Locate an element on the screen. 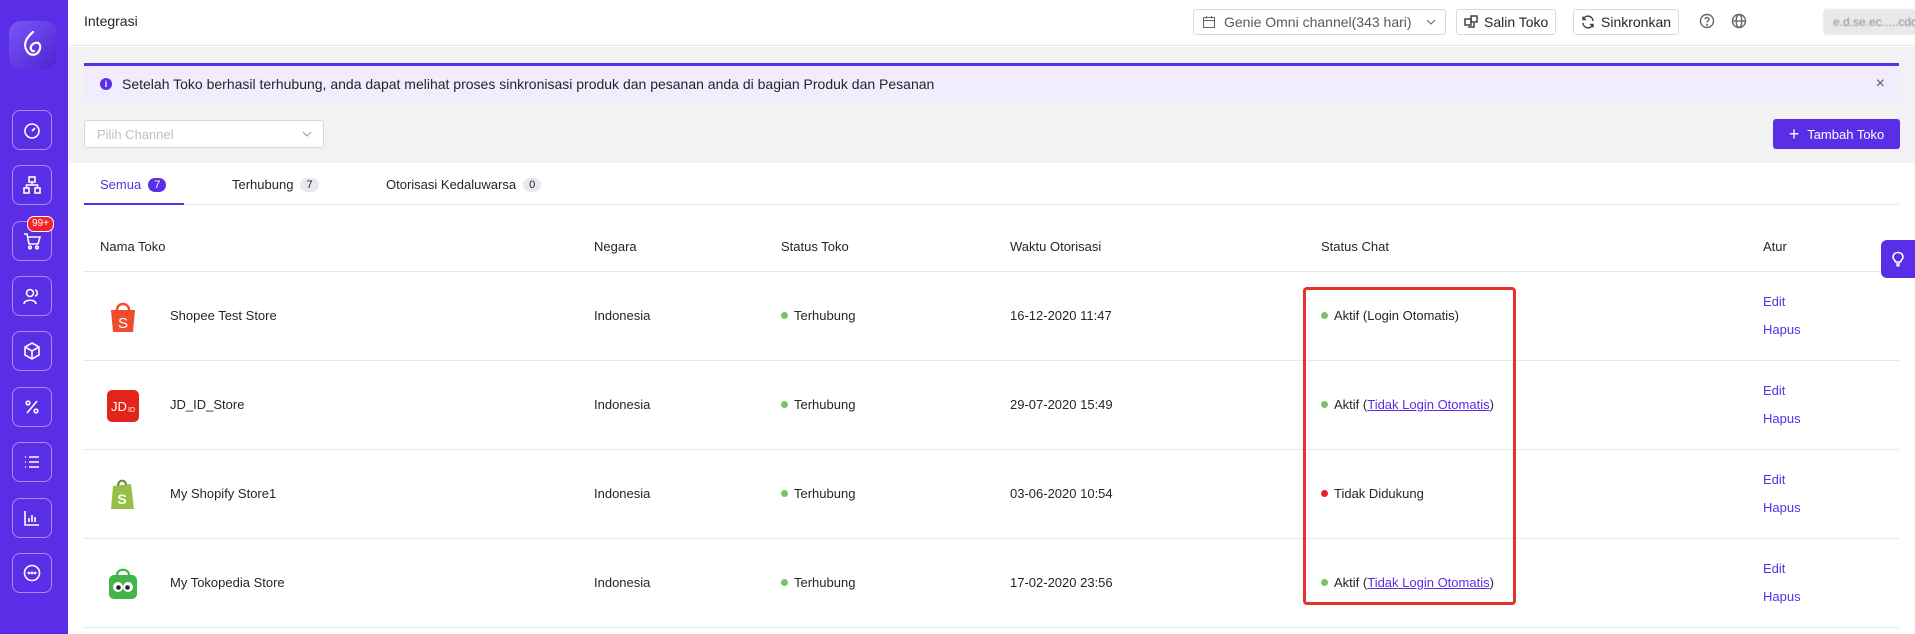 Image resolution: width=1915 pixels, height=634 pixels. store-select-value: Genie Omni channel(343 hari) is located at coordinates (1318, 22).